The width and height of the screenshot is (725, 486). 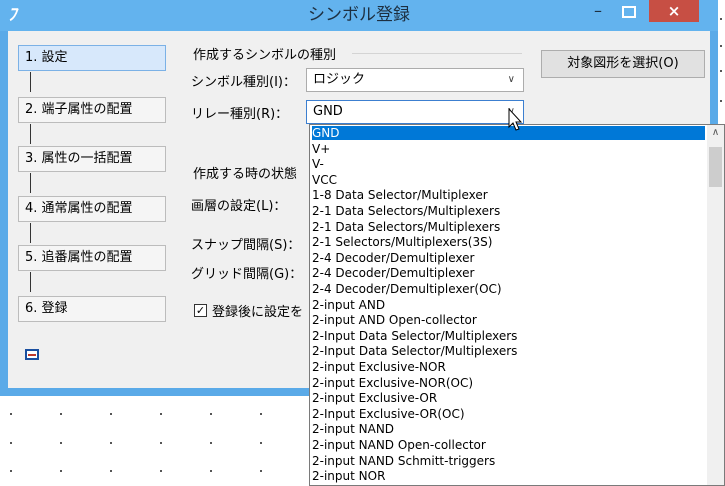 I want to click on dropdown-option: 2-input NOR, so click(x=348, y=476).